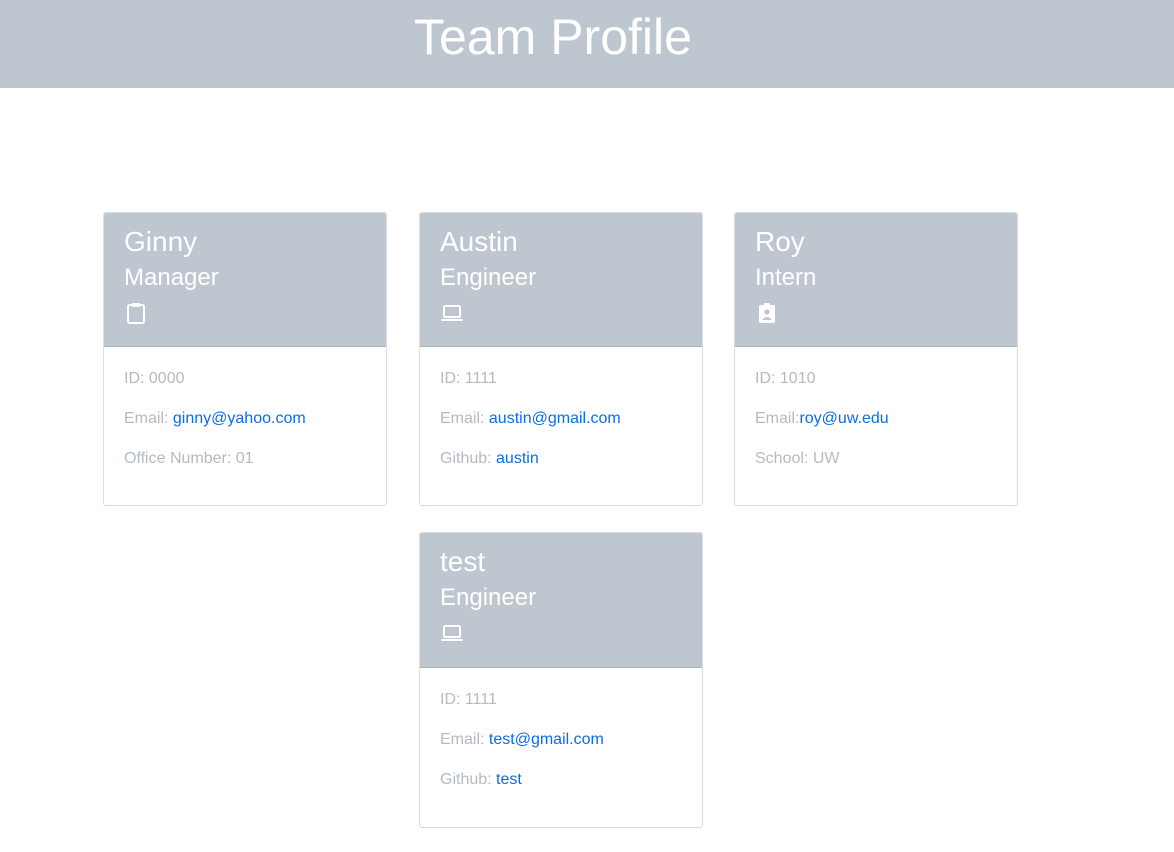  What do you see at coordinates (561, 600) in the screenshot?
I see `card-header: test Engineer` at bounding box center [561, 600].